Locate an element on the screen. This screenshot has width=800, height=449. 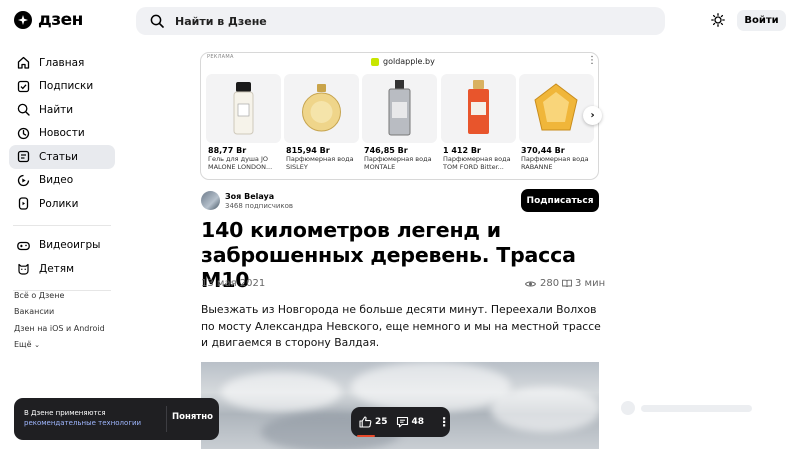
product-desc: Гель для душа JO is located at coordinates (238, 159).